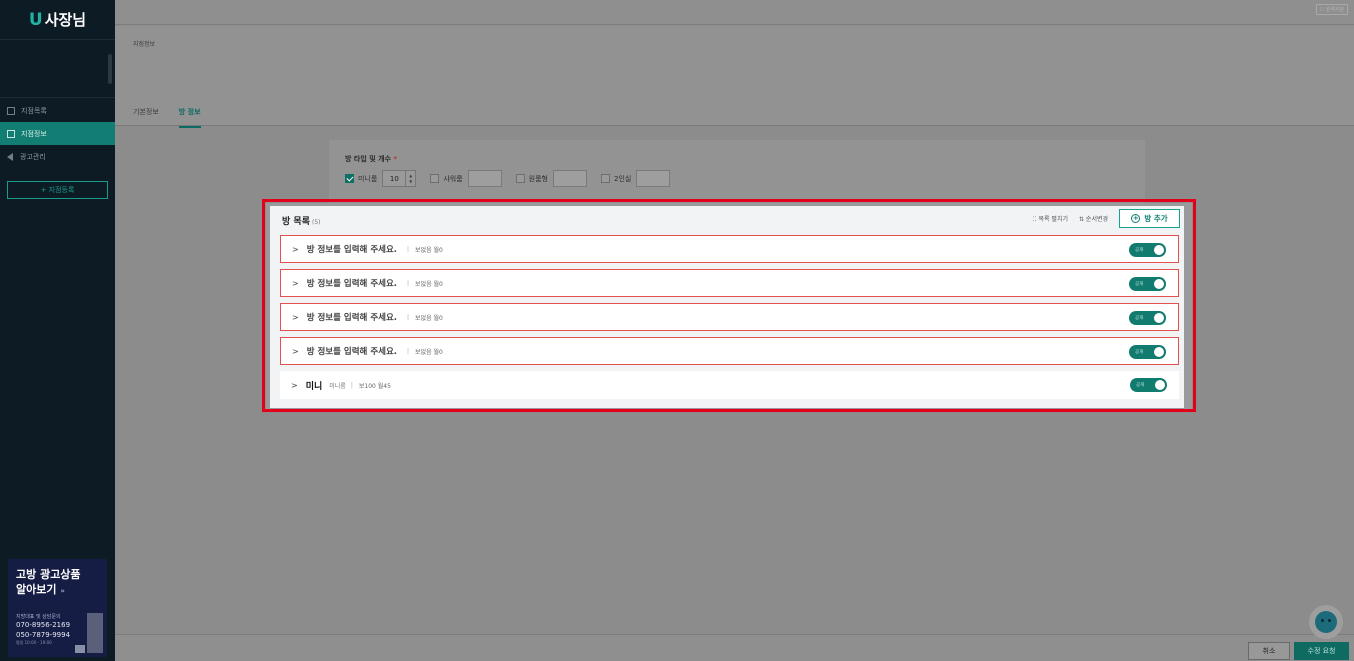 The width and height of the screenshot is (1354, 661). I want to click on promo-title-line1: 고방 광고상품, so click(48, 574).